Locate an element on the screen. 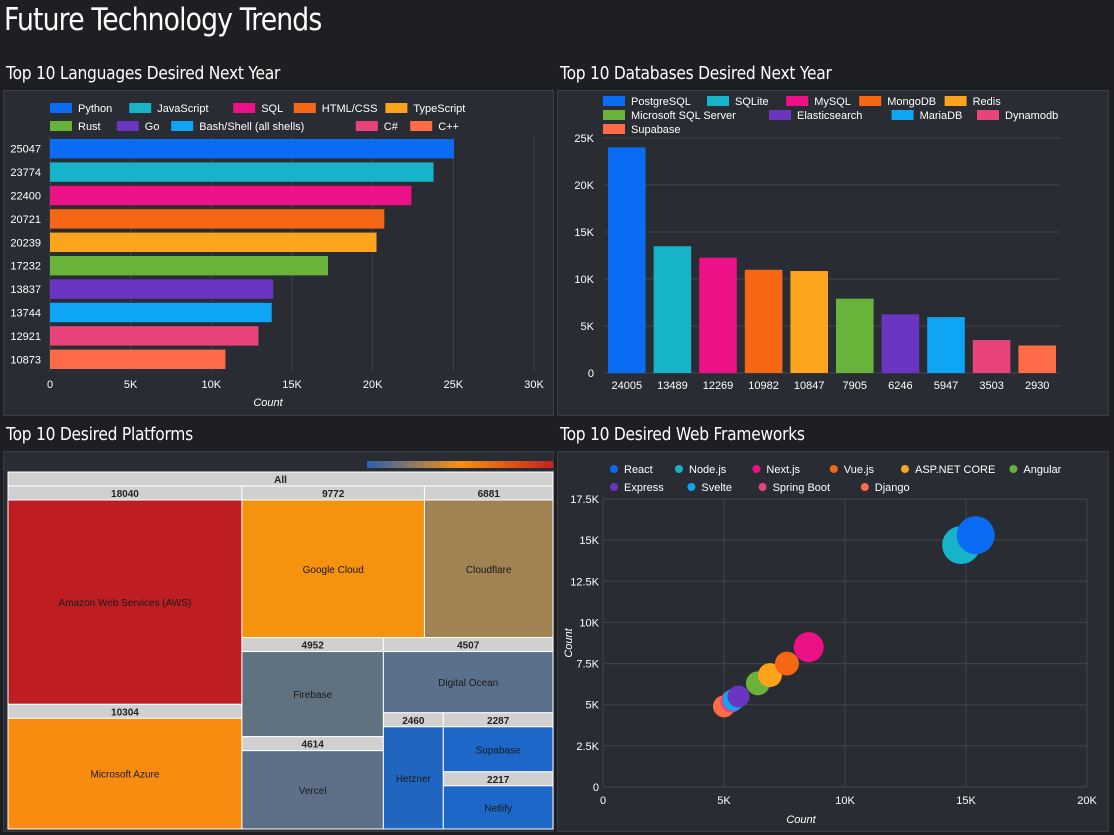 The image size is (1114, 835). languages-legend-label: C# is located at coordinates (391, 127).